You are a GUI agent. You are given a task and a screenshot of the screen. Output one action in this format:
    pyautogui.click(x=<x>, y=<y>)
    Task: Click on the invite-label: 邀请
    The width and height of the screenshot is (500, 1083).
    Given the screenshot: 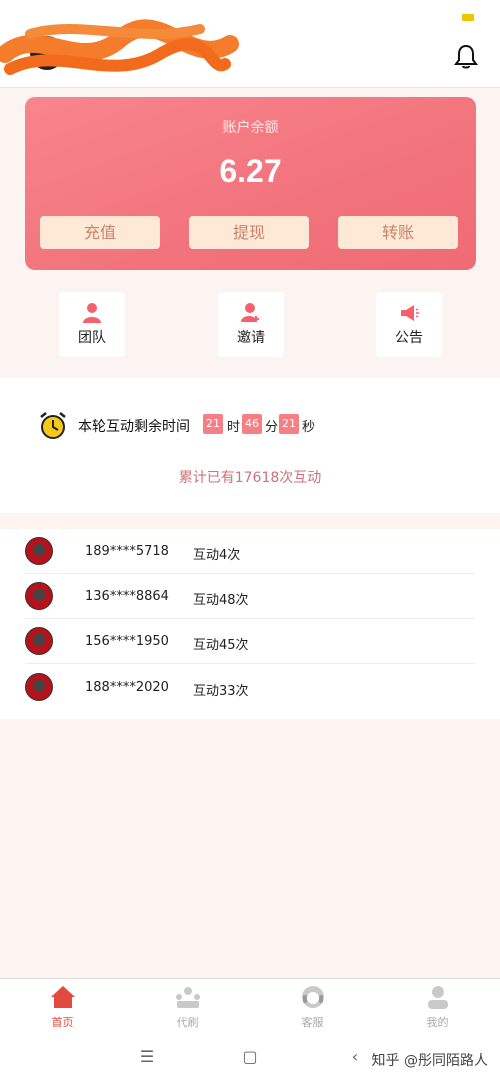 What is the action you would take?
    pyautogui.click(x=251, y=338)
    